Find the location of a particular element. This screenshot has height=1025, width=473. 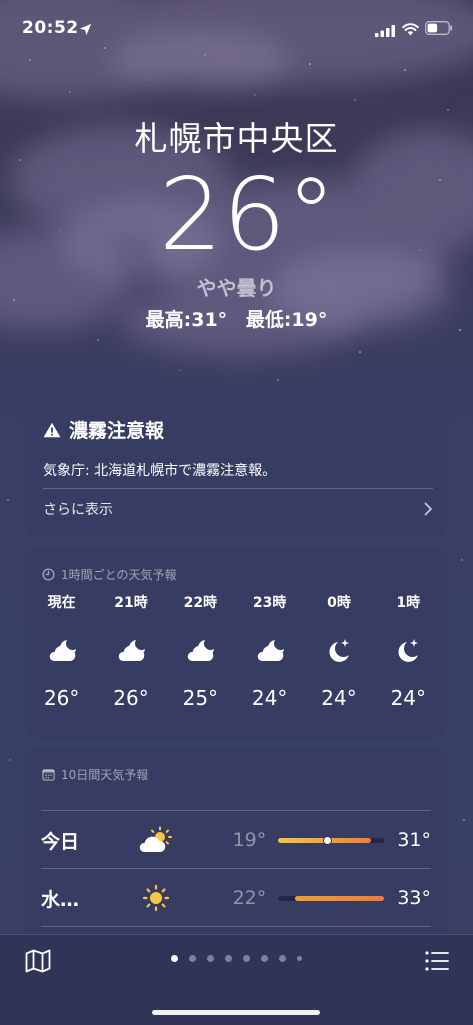

daily-forecast-row: 今日 19° 31° is located at coordinates (236, 840).